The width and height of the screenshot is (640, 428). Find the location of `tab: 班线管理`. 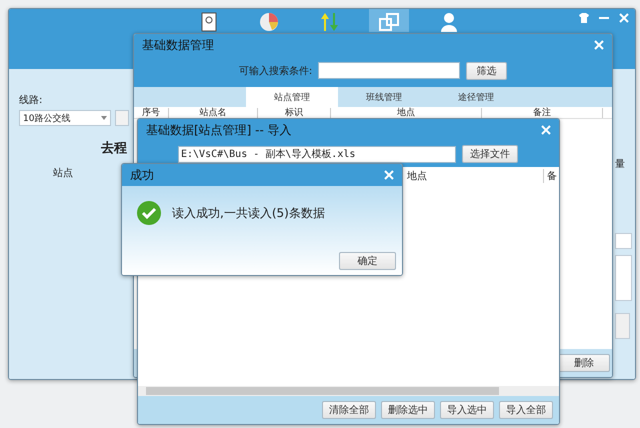

tab: 班线管理 is located at coordinates (384, 97).